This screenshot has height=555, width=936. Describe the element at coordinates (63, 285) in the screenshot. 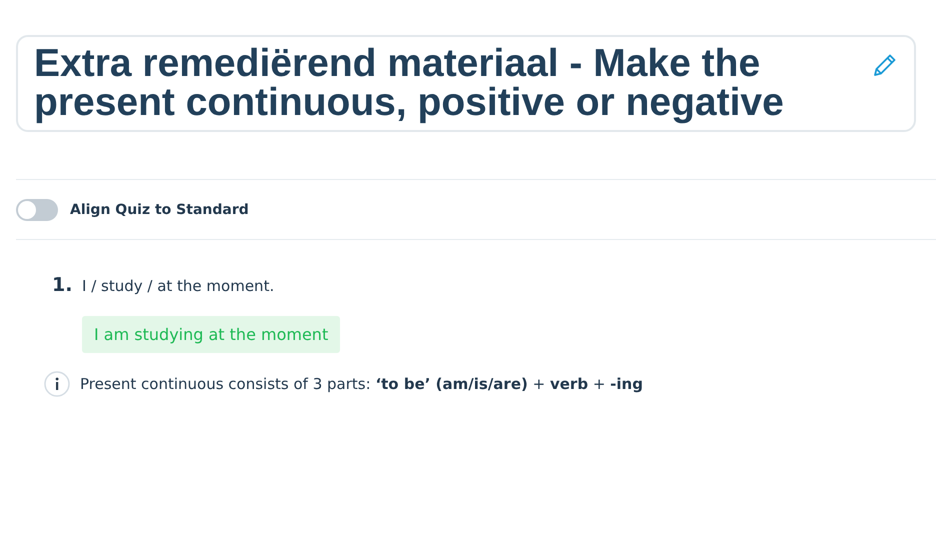

I see `question-number: 1.` at that location.